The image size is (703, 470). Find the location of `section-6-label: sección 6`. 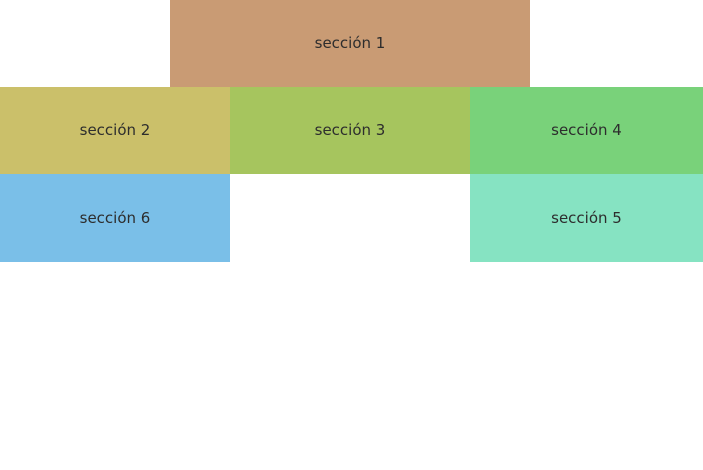

section-6-label: sección 6 is located at coordinates (115, 217).